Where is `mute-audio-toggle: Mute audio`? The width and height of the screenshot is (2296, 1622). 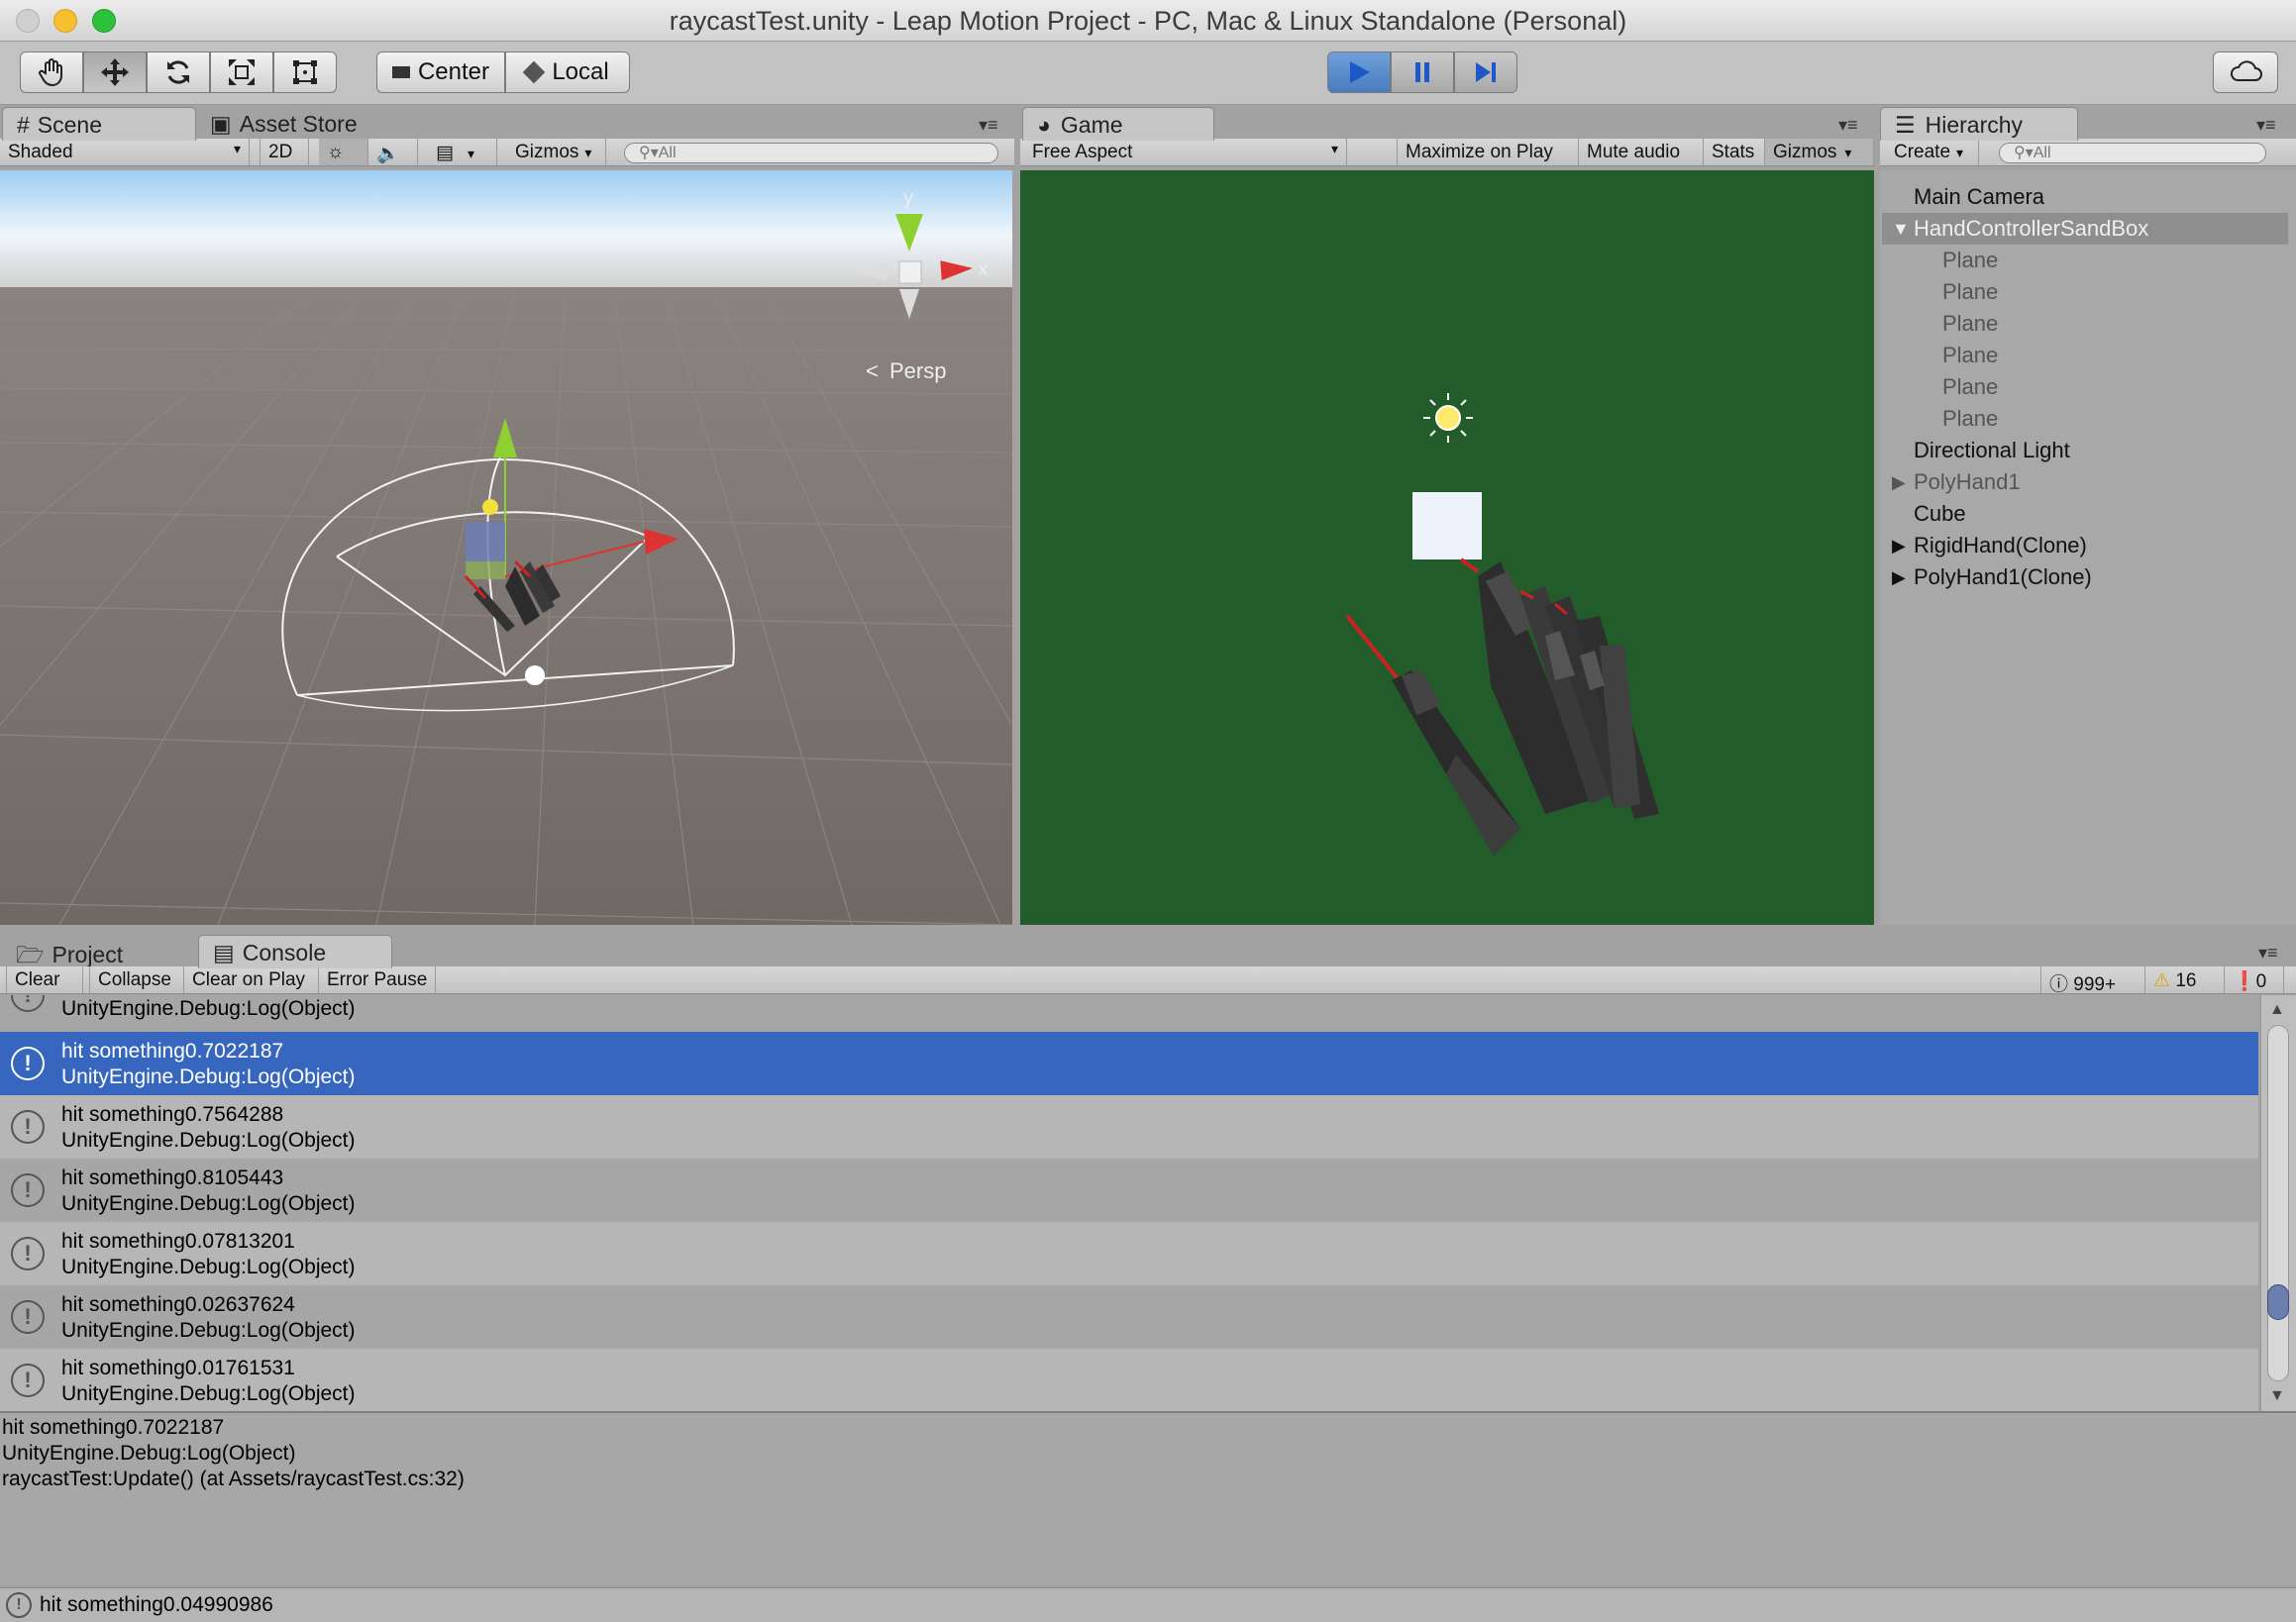 mute-audio-toggle: Mute audio is located at coordinates (1641, 152).